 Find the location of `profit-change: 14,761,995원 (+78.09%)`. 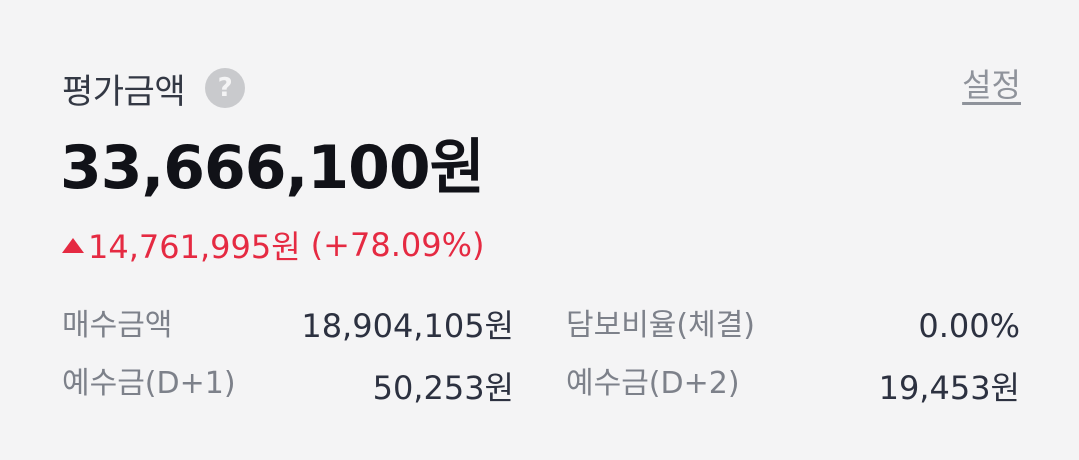

profit-change: 14,761,995원 (+78.09%) is located at coordinates (273, 245).